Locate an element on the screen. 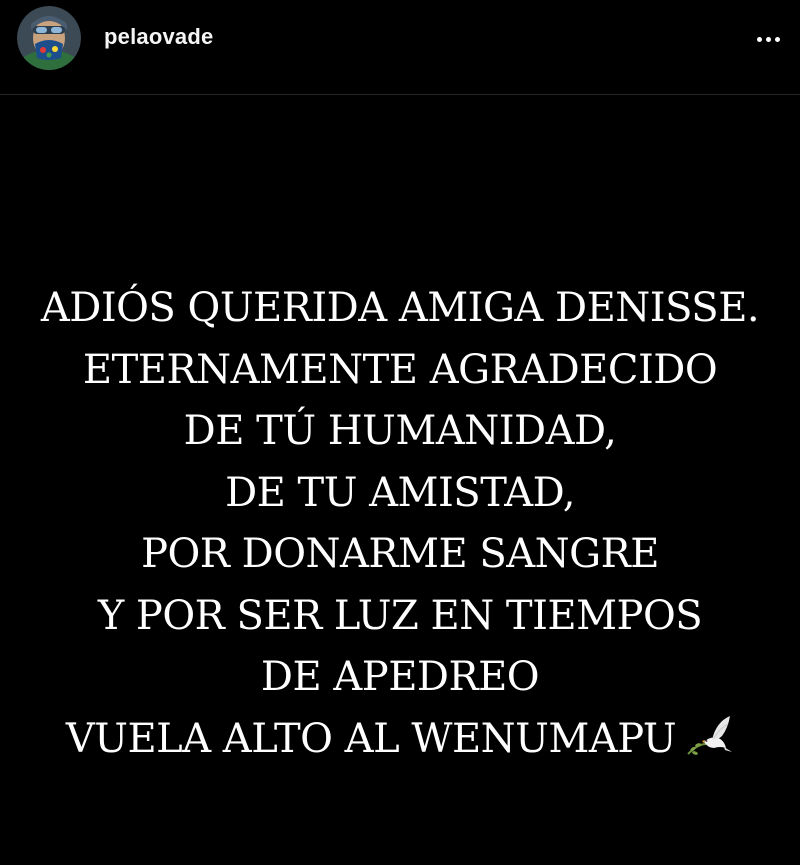 Image resolution: width=800 pixels, height=865 pixels. more-options-button is located at coordinates (768, 39).